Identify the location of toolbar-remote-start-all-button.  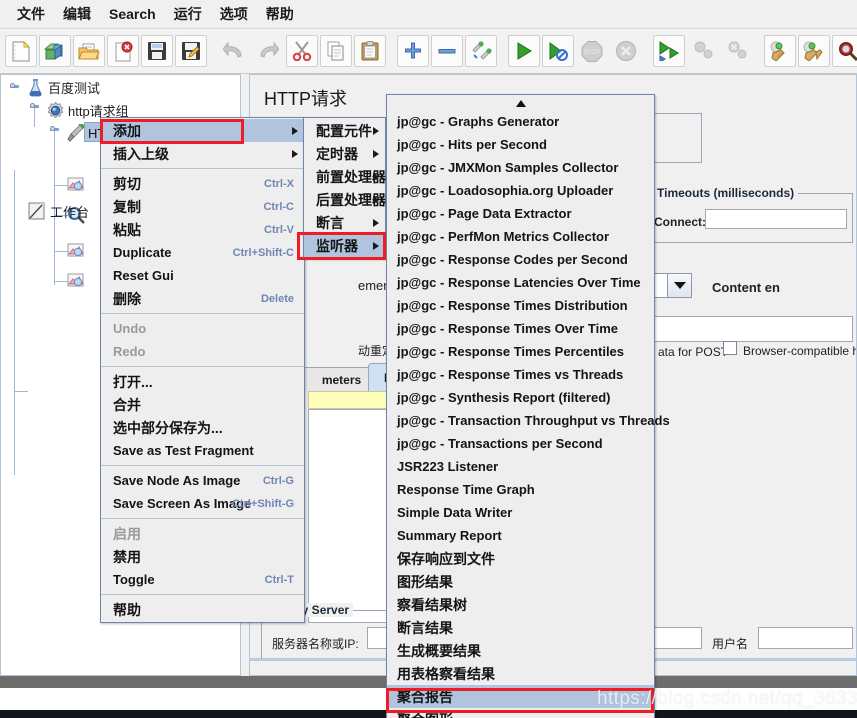
(669, 51).